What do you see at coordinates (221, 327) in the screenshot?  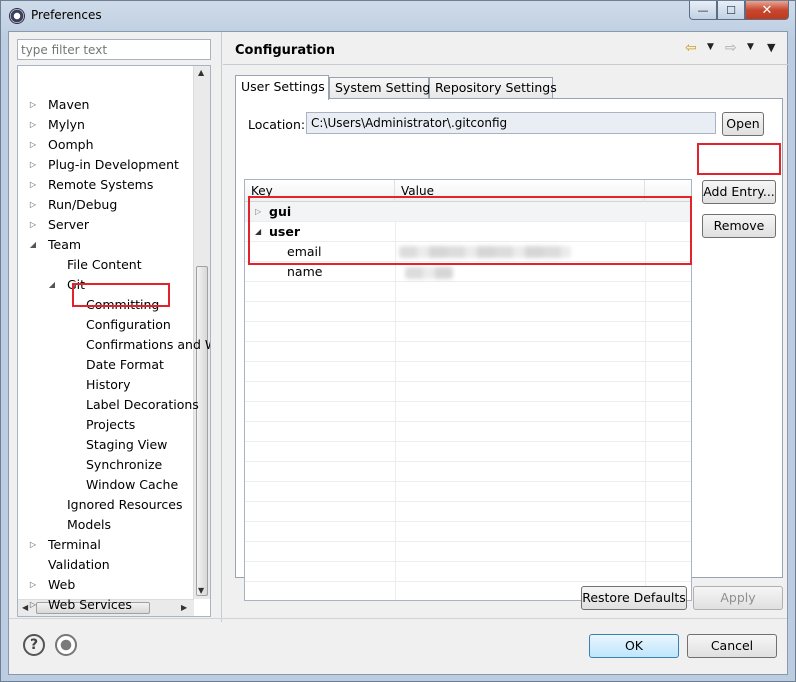 I see `panel-divider` at bounding box center [221, 327].